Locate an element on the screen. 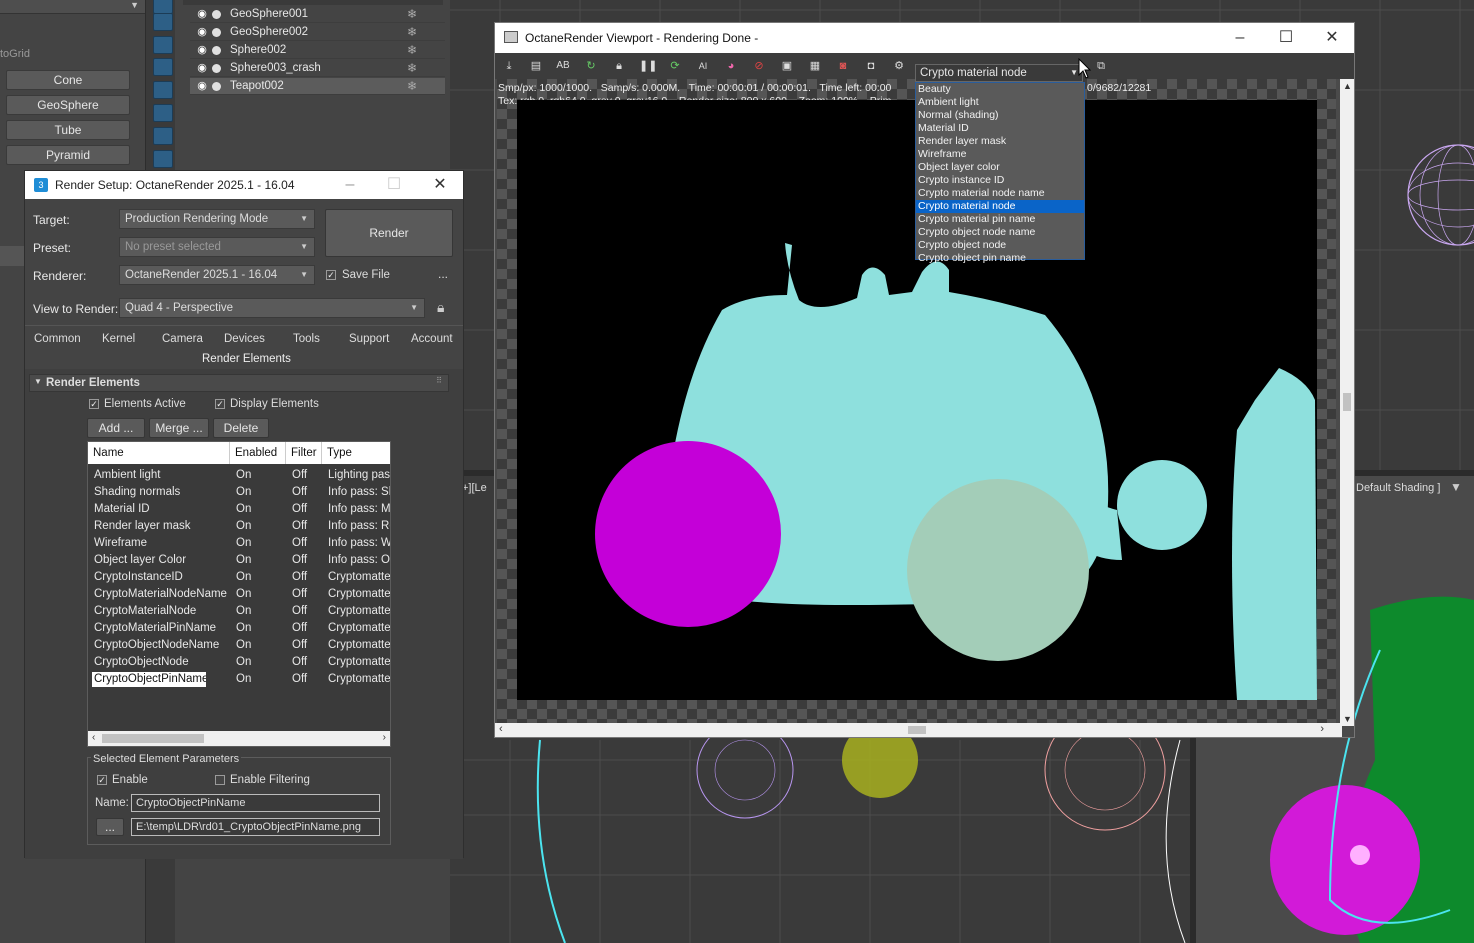  table-row: CryptoMaterialNodeName On Off Cryptomatte is located at coordinates (239, 594).